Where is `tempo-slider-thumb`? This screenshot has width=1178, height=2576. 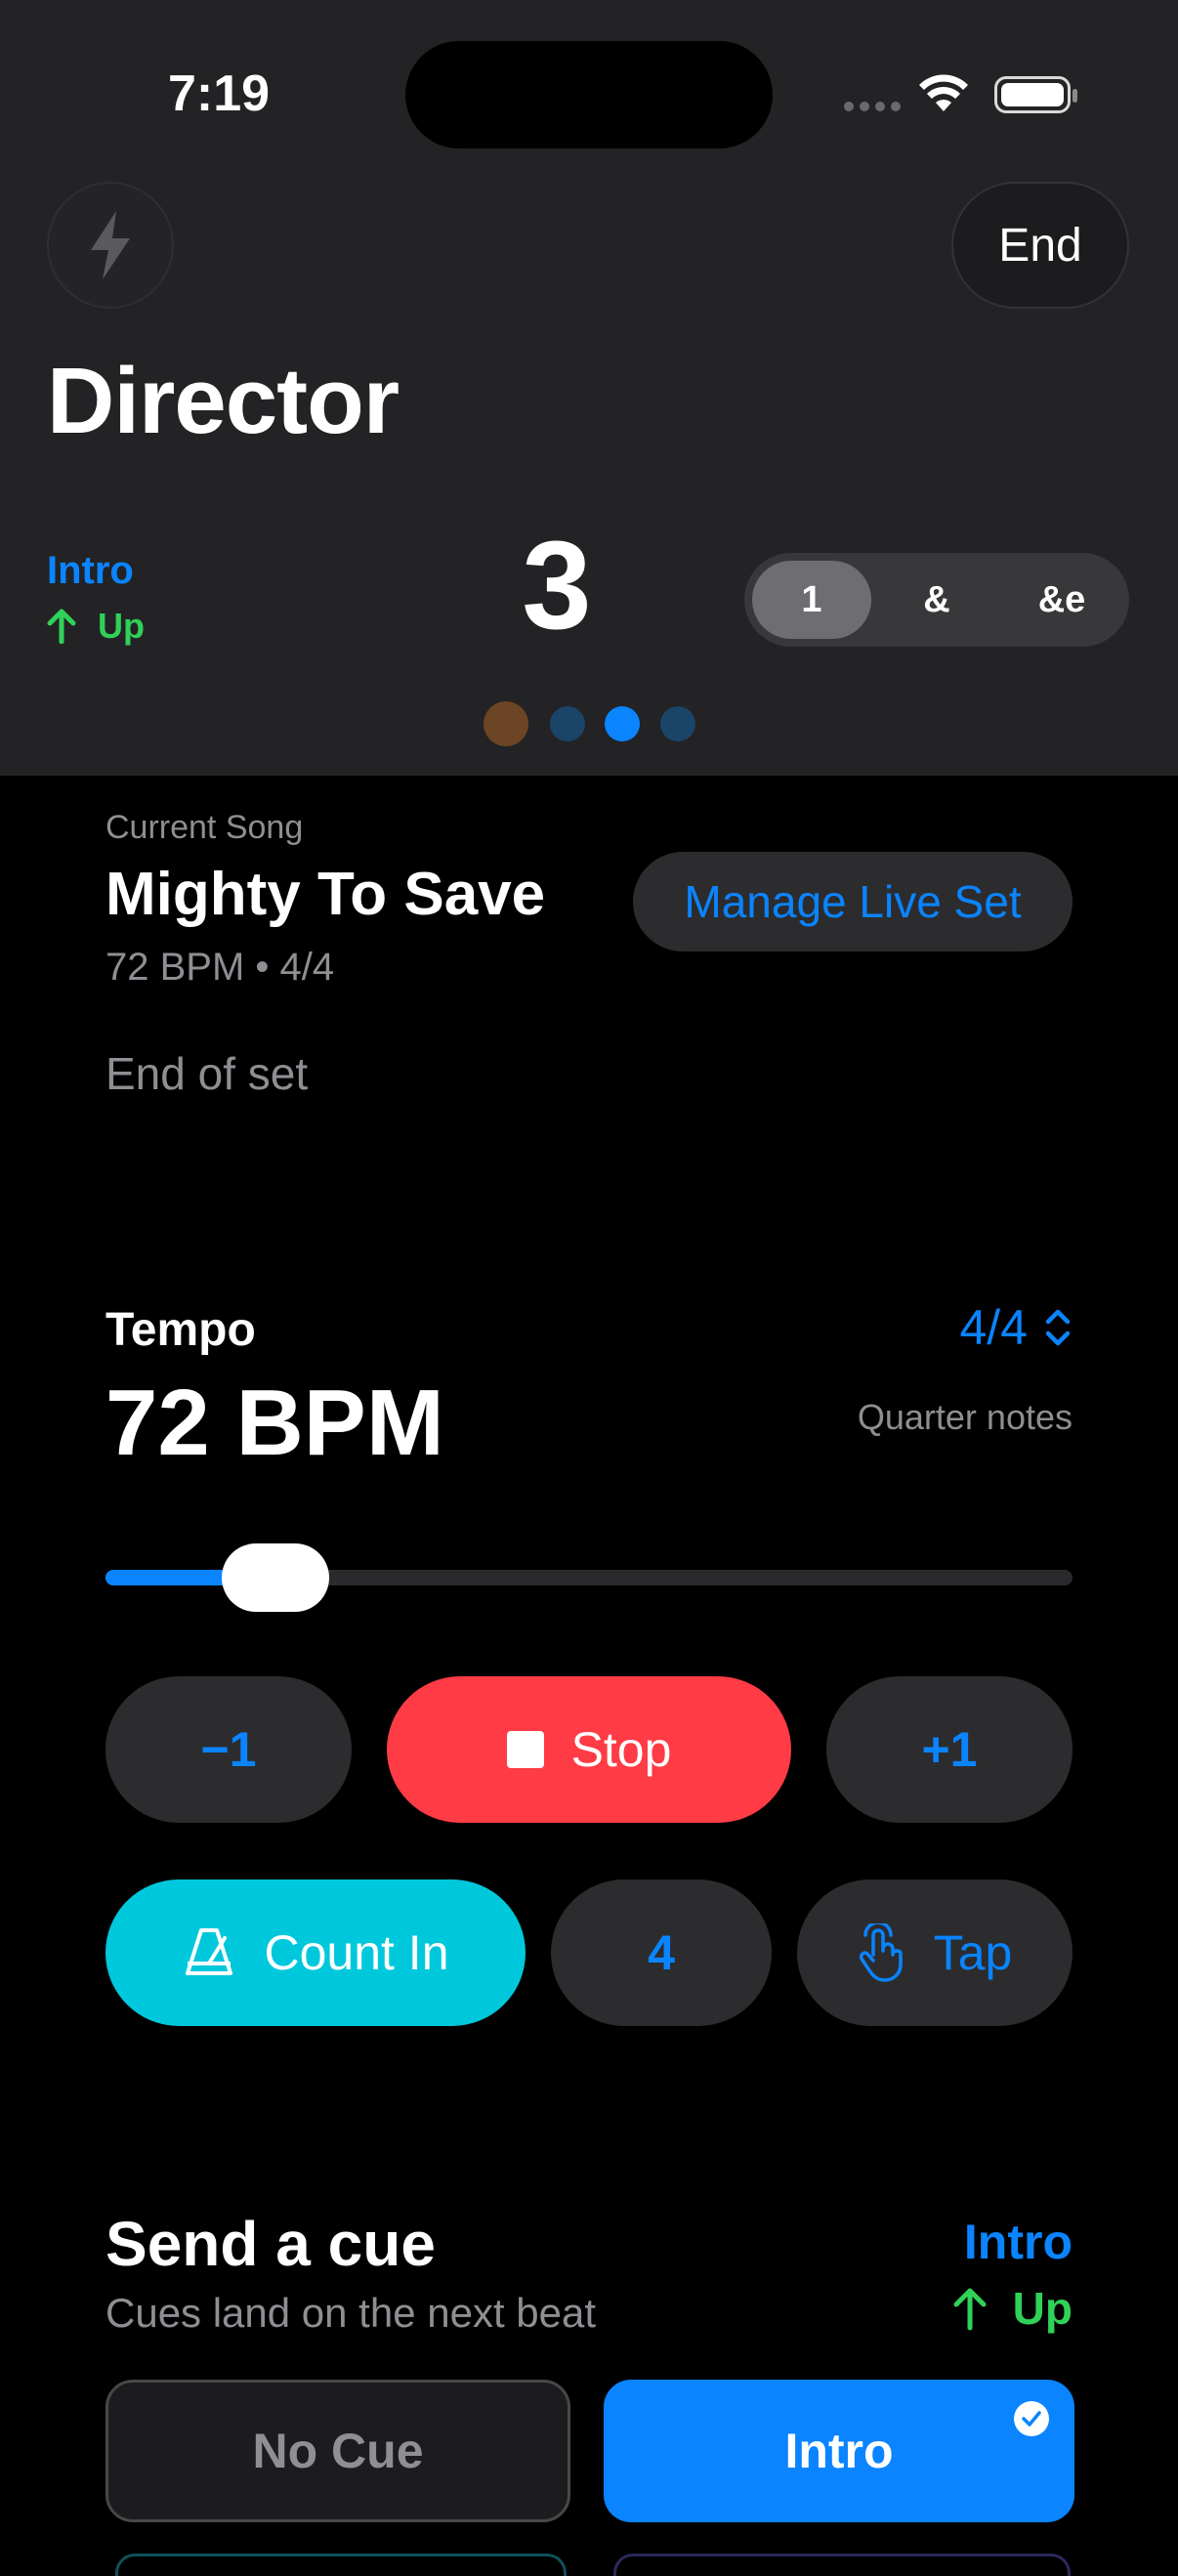
tempo-slider-thumb is located at coordinates (275, 1577).